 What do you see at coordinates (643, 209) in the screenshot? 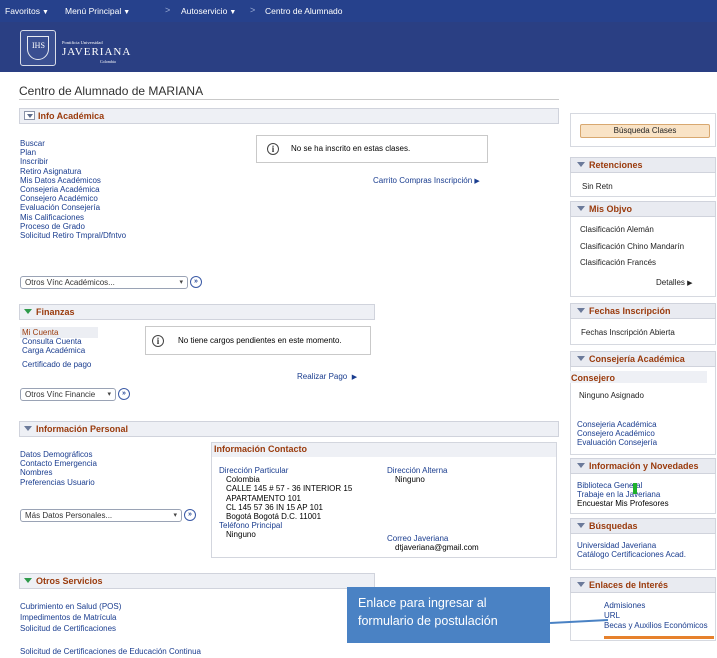
I see `mis-objvo-header: Mis Objvo` at bounding box center [643, 209].